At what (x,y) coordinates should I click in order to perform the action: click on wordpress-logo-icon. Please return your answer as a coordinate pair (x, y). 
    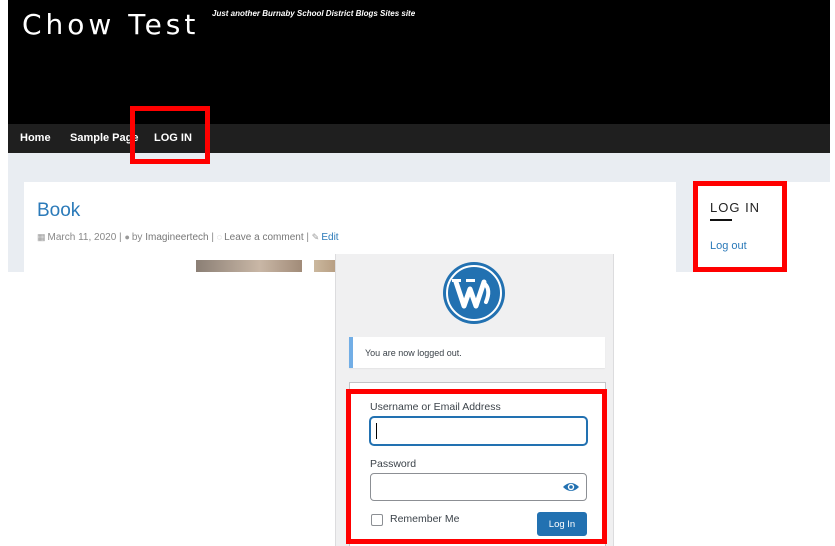
    Looking at the image, I should click on (474, 293).